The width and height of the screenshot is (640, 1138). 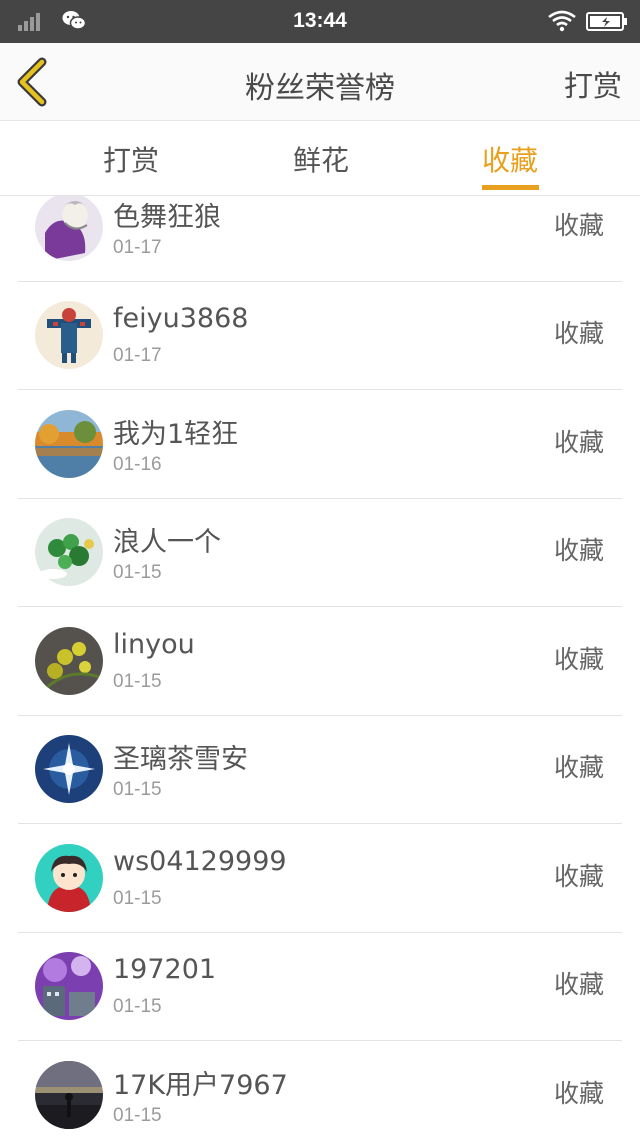 What do you see at coordinates (320, 1089) in the screenshot?
I see `list-item: 17K用户7967 01-15 收藏` at bounding box center [320, 1089].